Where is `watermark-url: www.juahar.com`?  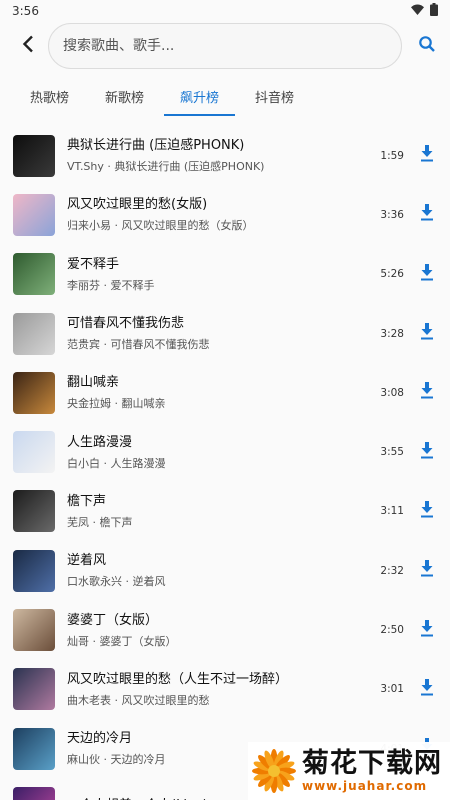 watermark-url: www.juahar.com is located at coordinates (365, 786).